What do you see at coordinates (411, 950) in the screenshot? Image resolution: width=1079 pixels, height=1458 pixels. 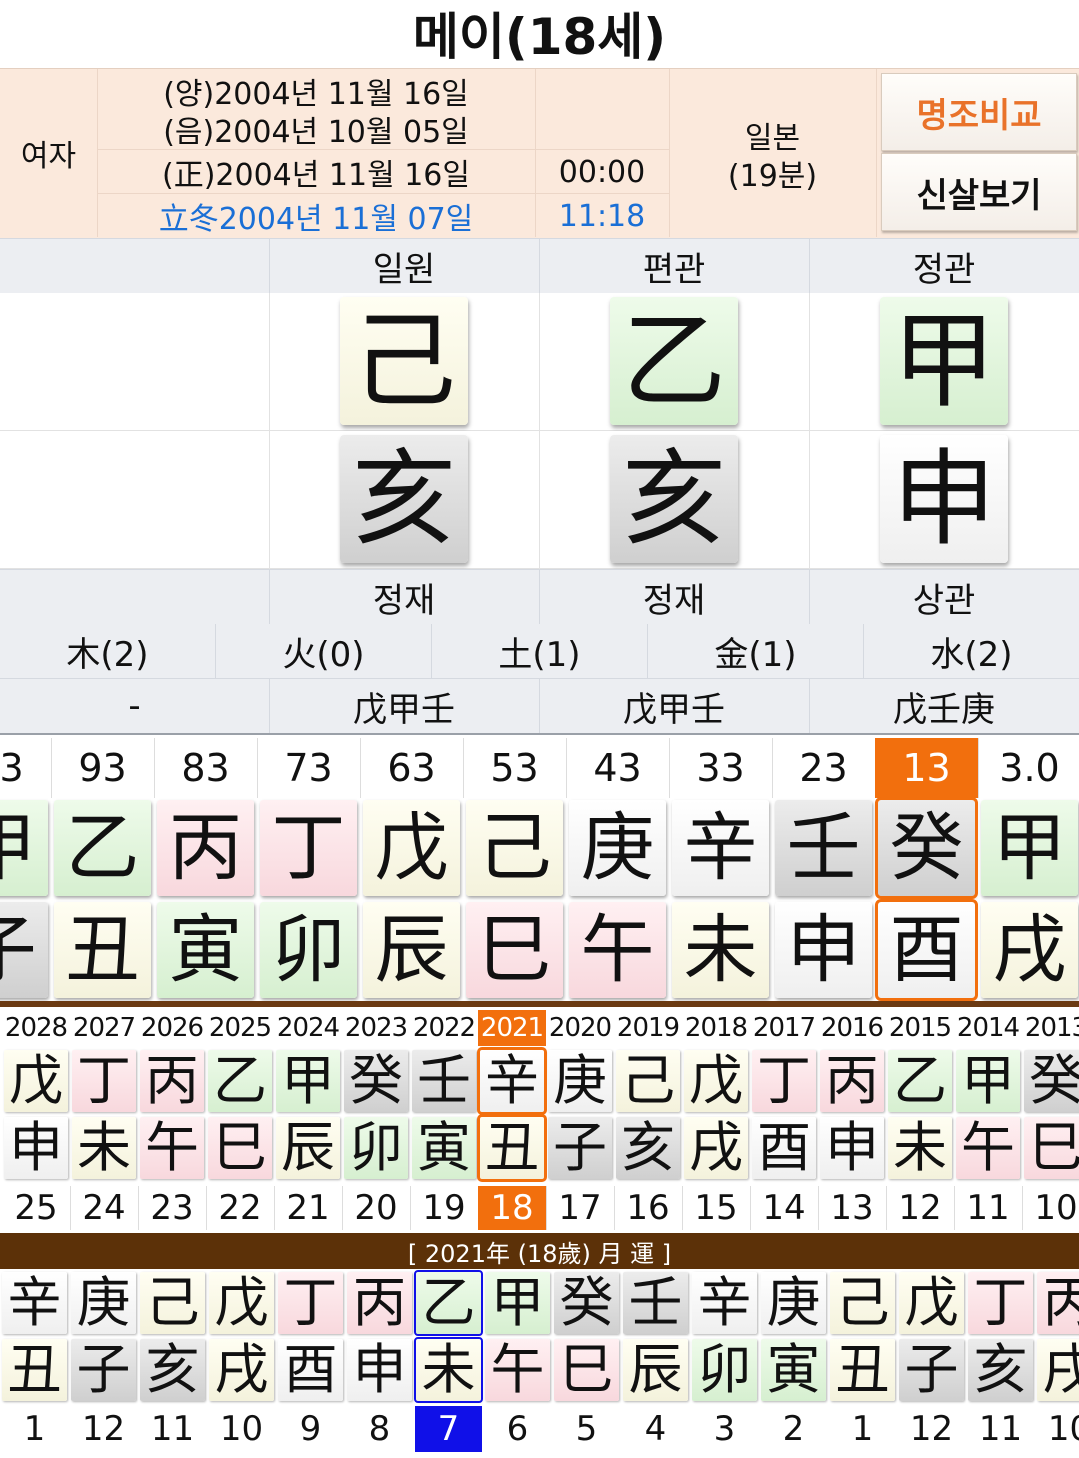 I see `great-luck-branch: 辰` at bounding box center [411, 950].